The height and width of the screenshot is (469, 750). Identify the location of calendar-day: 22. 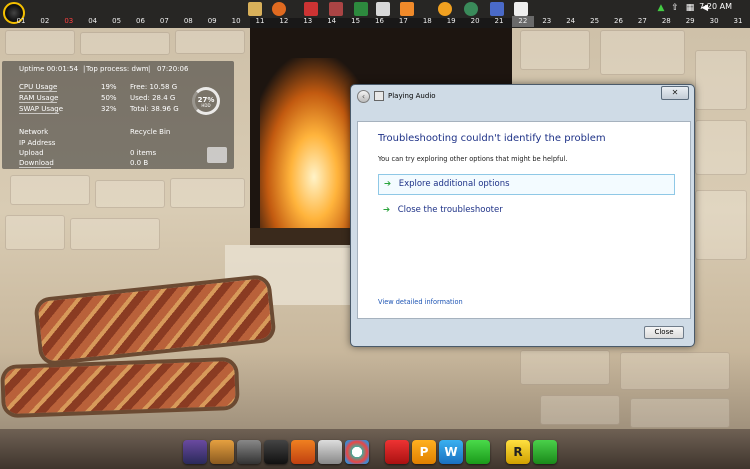
(522, 21).